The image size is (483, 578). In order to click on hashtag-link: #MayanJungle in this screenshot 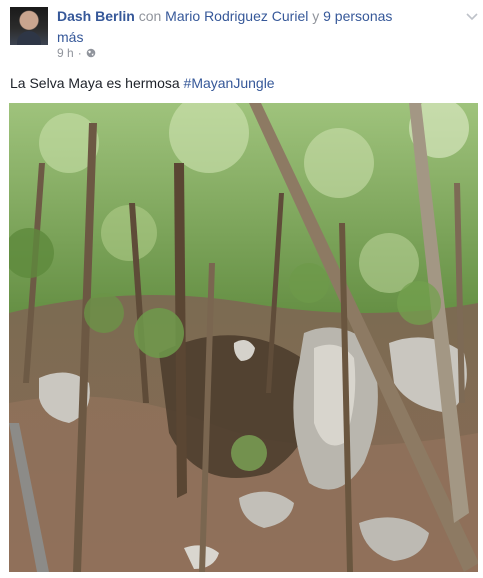, I will do `click(229, 83)`.